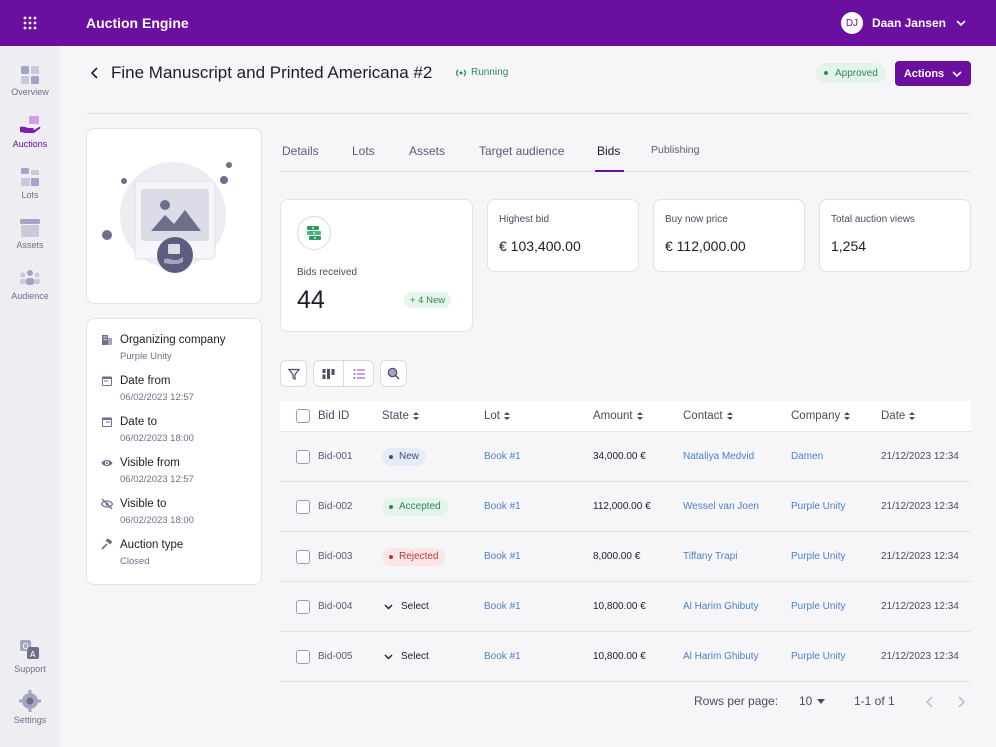 The height and width of the screenshot is (747, 996). I want to click on date: 21/12/2023 12:34, so click(920, 506).